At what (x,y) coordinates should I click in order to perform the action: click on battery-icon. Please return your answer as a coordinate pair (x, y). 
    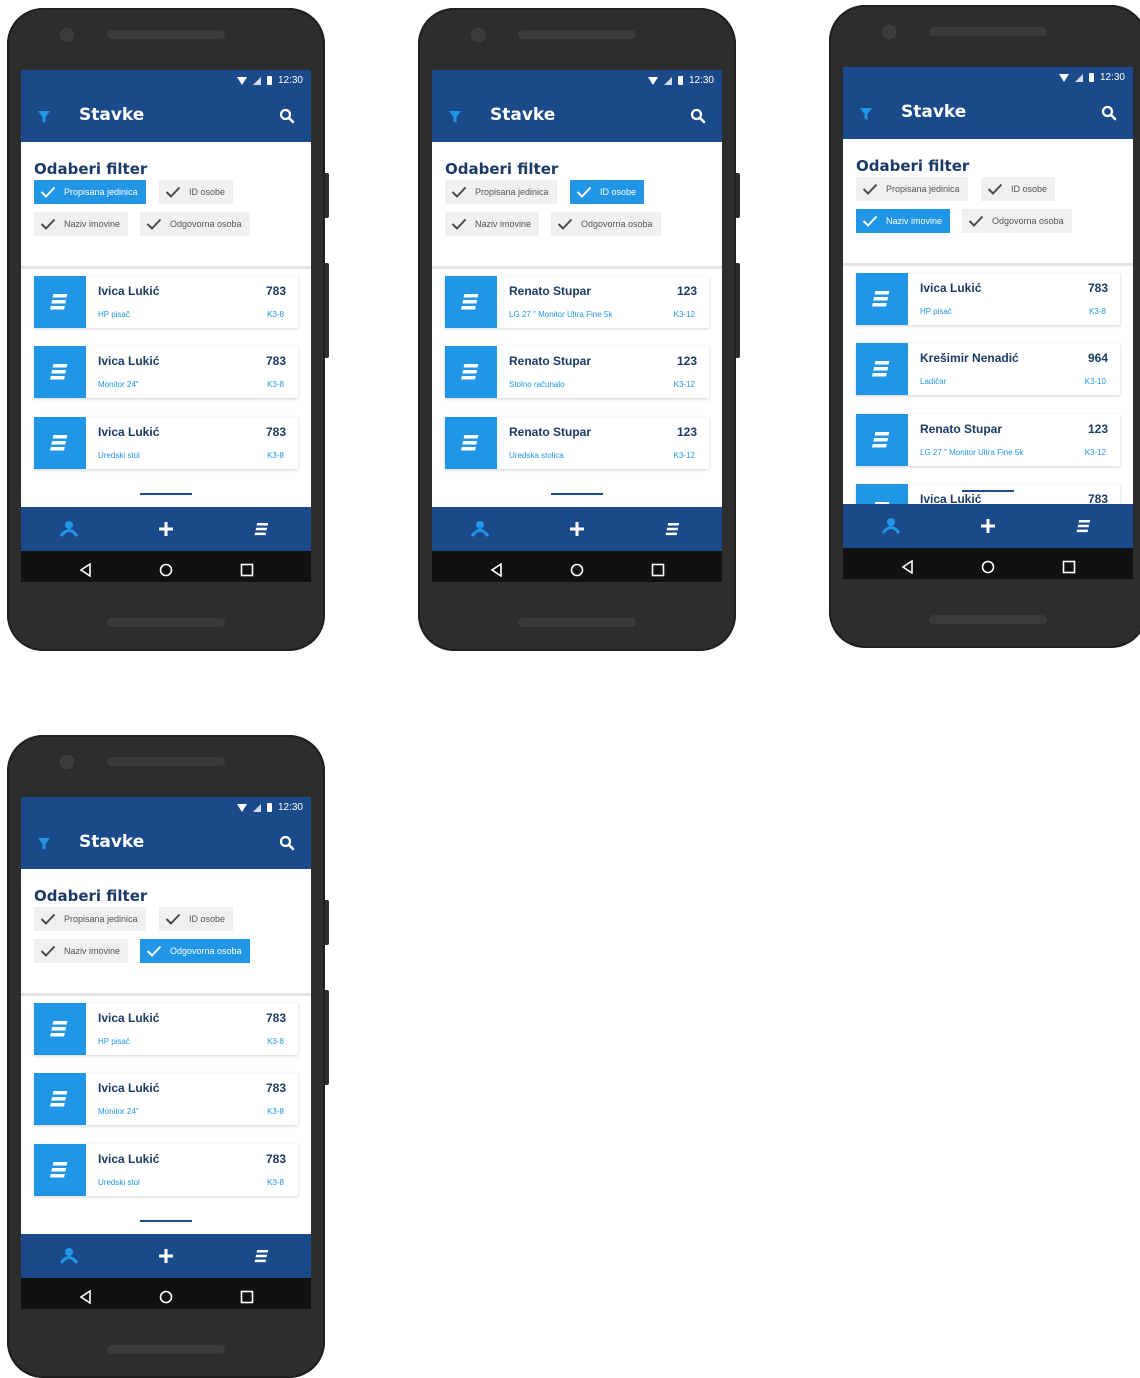
    Looking at the image, I should click on (1091, 77).